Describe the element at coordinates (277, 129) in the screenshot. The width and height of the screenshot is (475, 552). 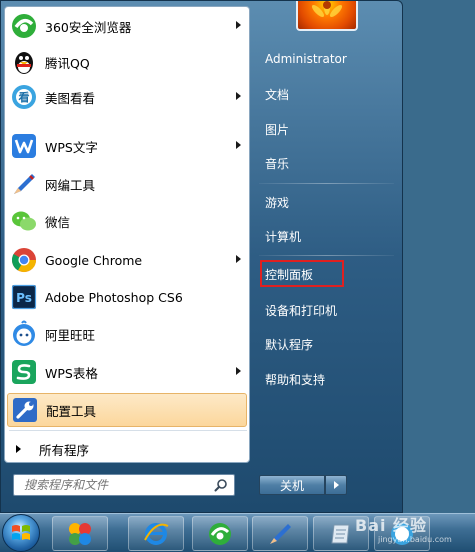
I see `right-item-label: 图片` at that location.